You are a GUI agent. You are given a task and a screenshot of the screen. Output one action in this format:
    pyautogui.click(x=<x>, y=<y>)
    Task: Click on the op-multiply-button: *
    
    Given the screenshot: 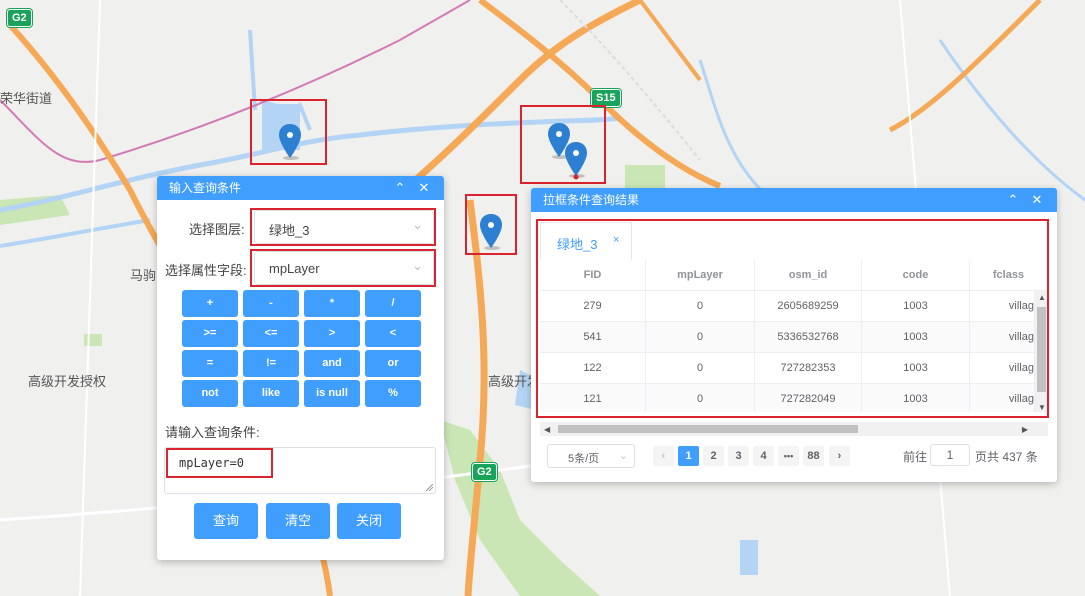 What is the action you would take?
    pyautogui.click(x=332, y=303)
    